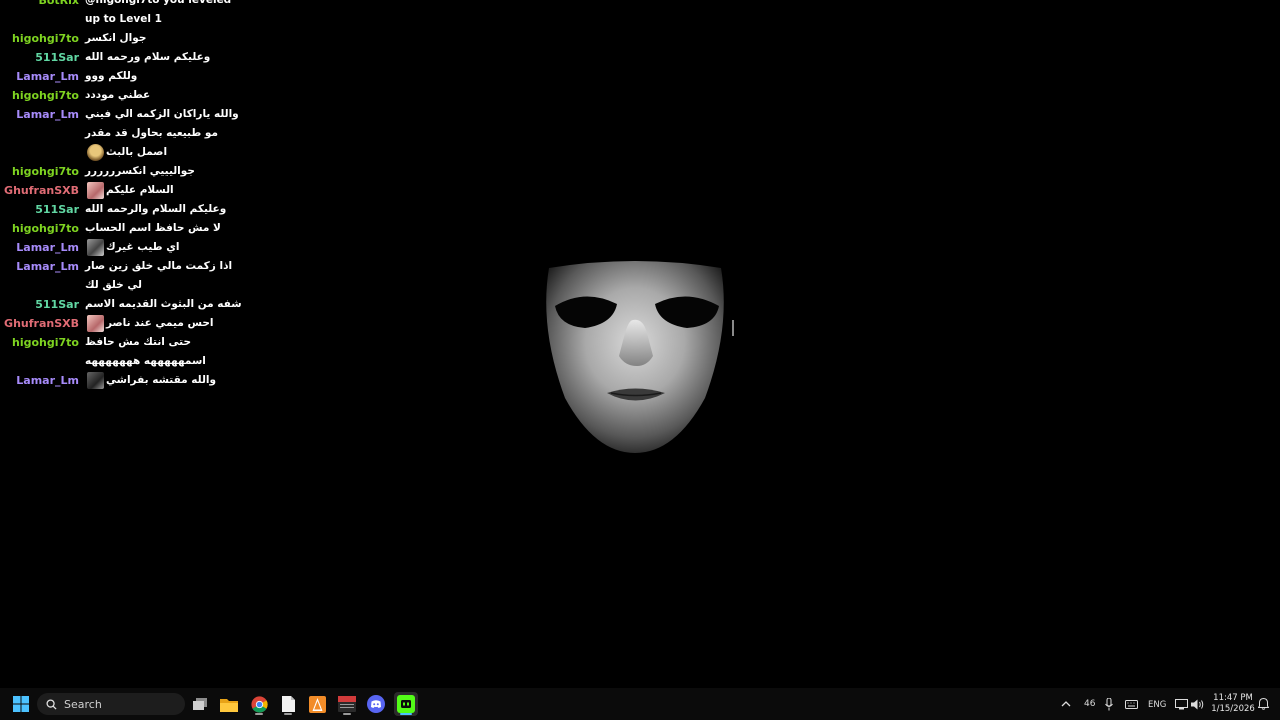 The image size is (1280, 720). What do you see at coordinates (640, 704) in the screenshot?
I see `taskbar: Search 46 ENG 11:47 PM 1/15/2026` at bounding box center [640, 704].